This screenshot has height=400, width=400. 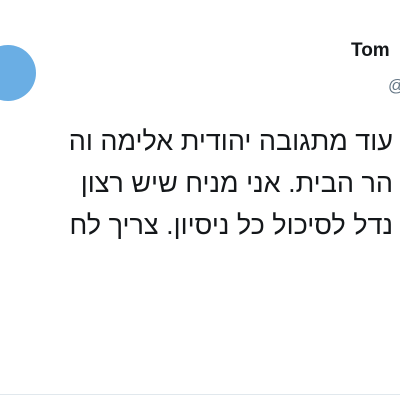 I want to click on user-handle: @, so click(x=394, y=86).